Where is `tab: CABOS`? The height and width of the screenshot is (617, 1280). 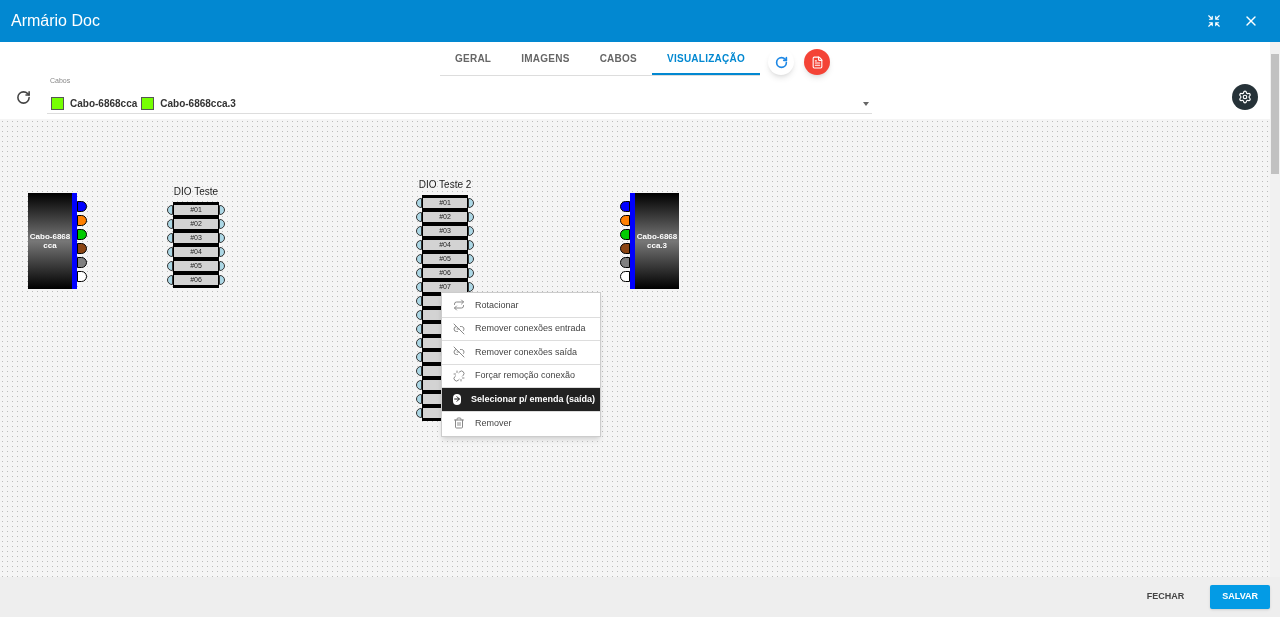
tab: CABOS is located at coordinates (618, 59).